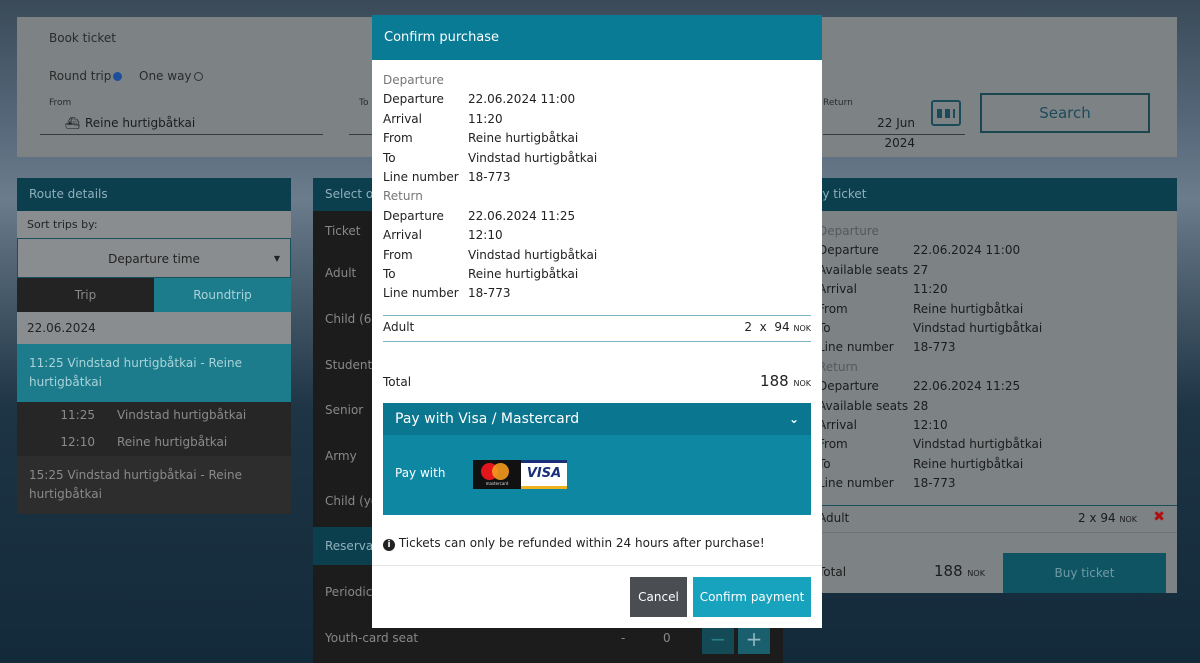 Image resolution: width=1200 pixels, height=663 pixels. I want to click on confirm-payment-button: Confirm payment, so click(752, 597).